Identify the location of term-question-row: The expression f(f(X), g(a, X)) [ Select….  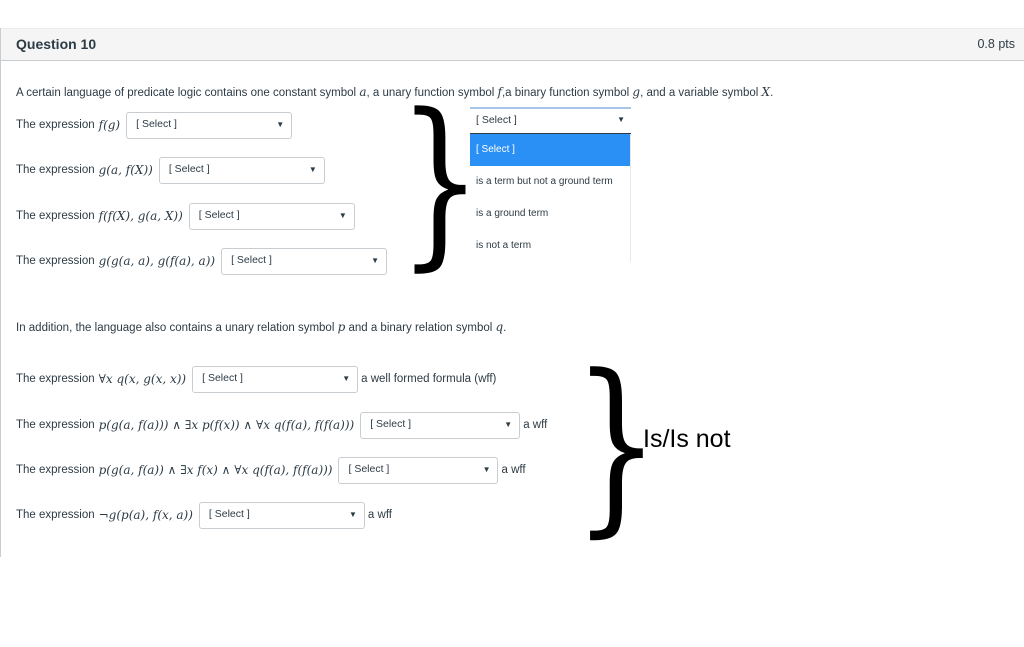
(185, 216).